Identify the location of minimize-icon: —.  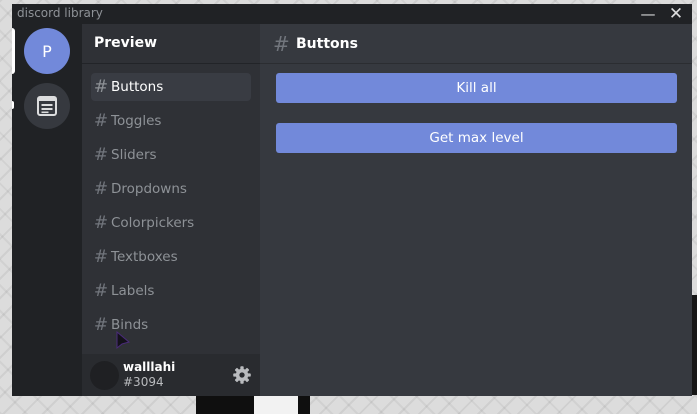
(648, 14).